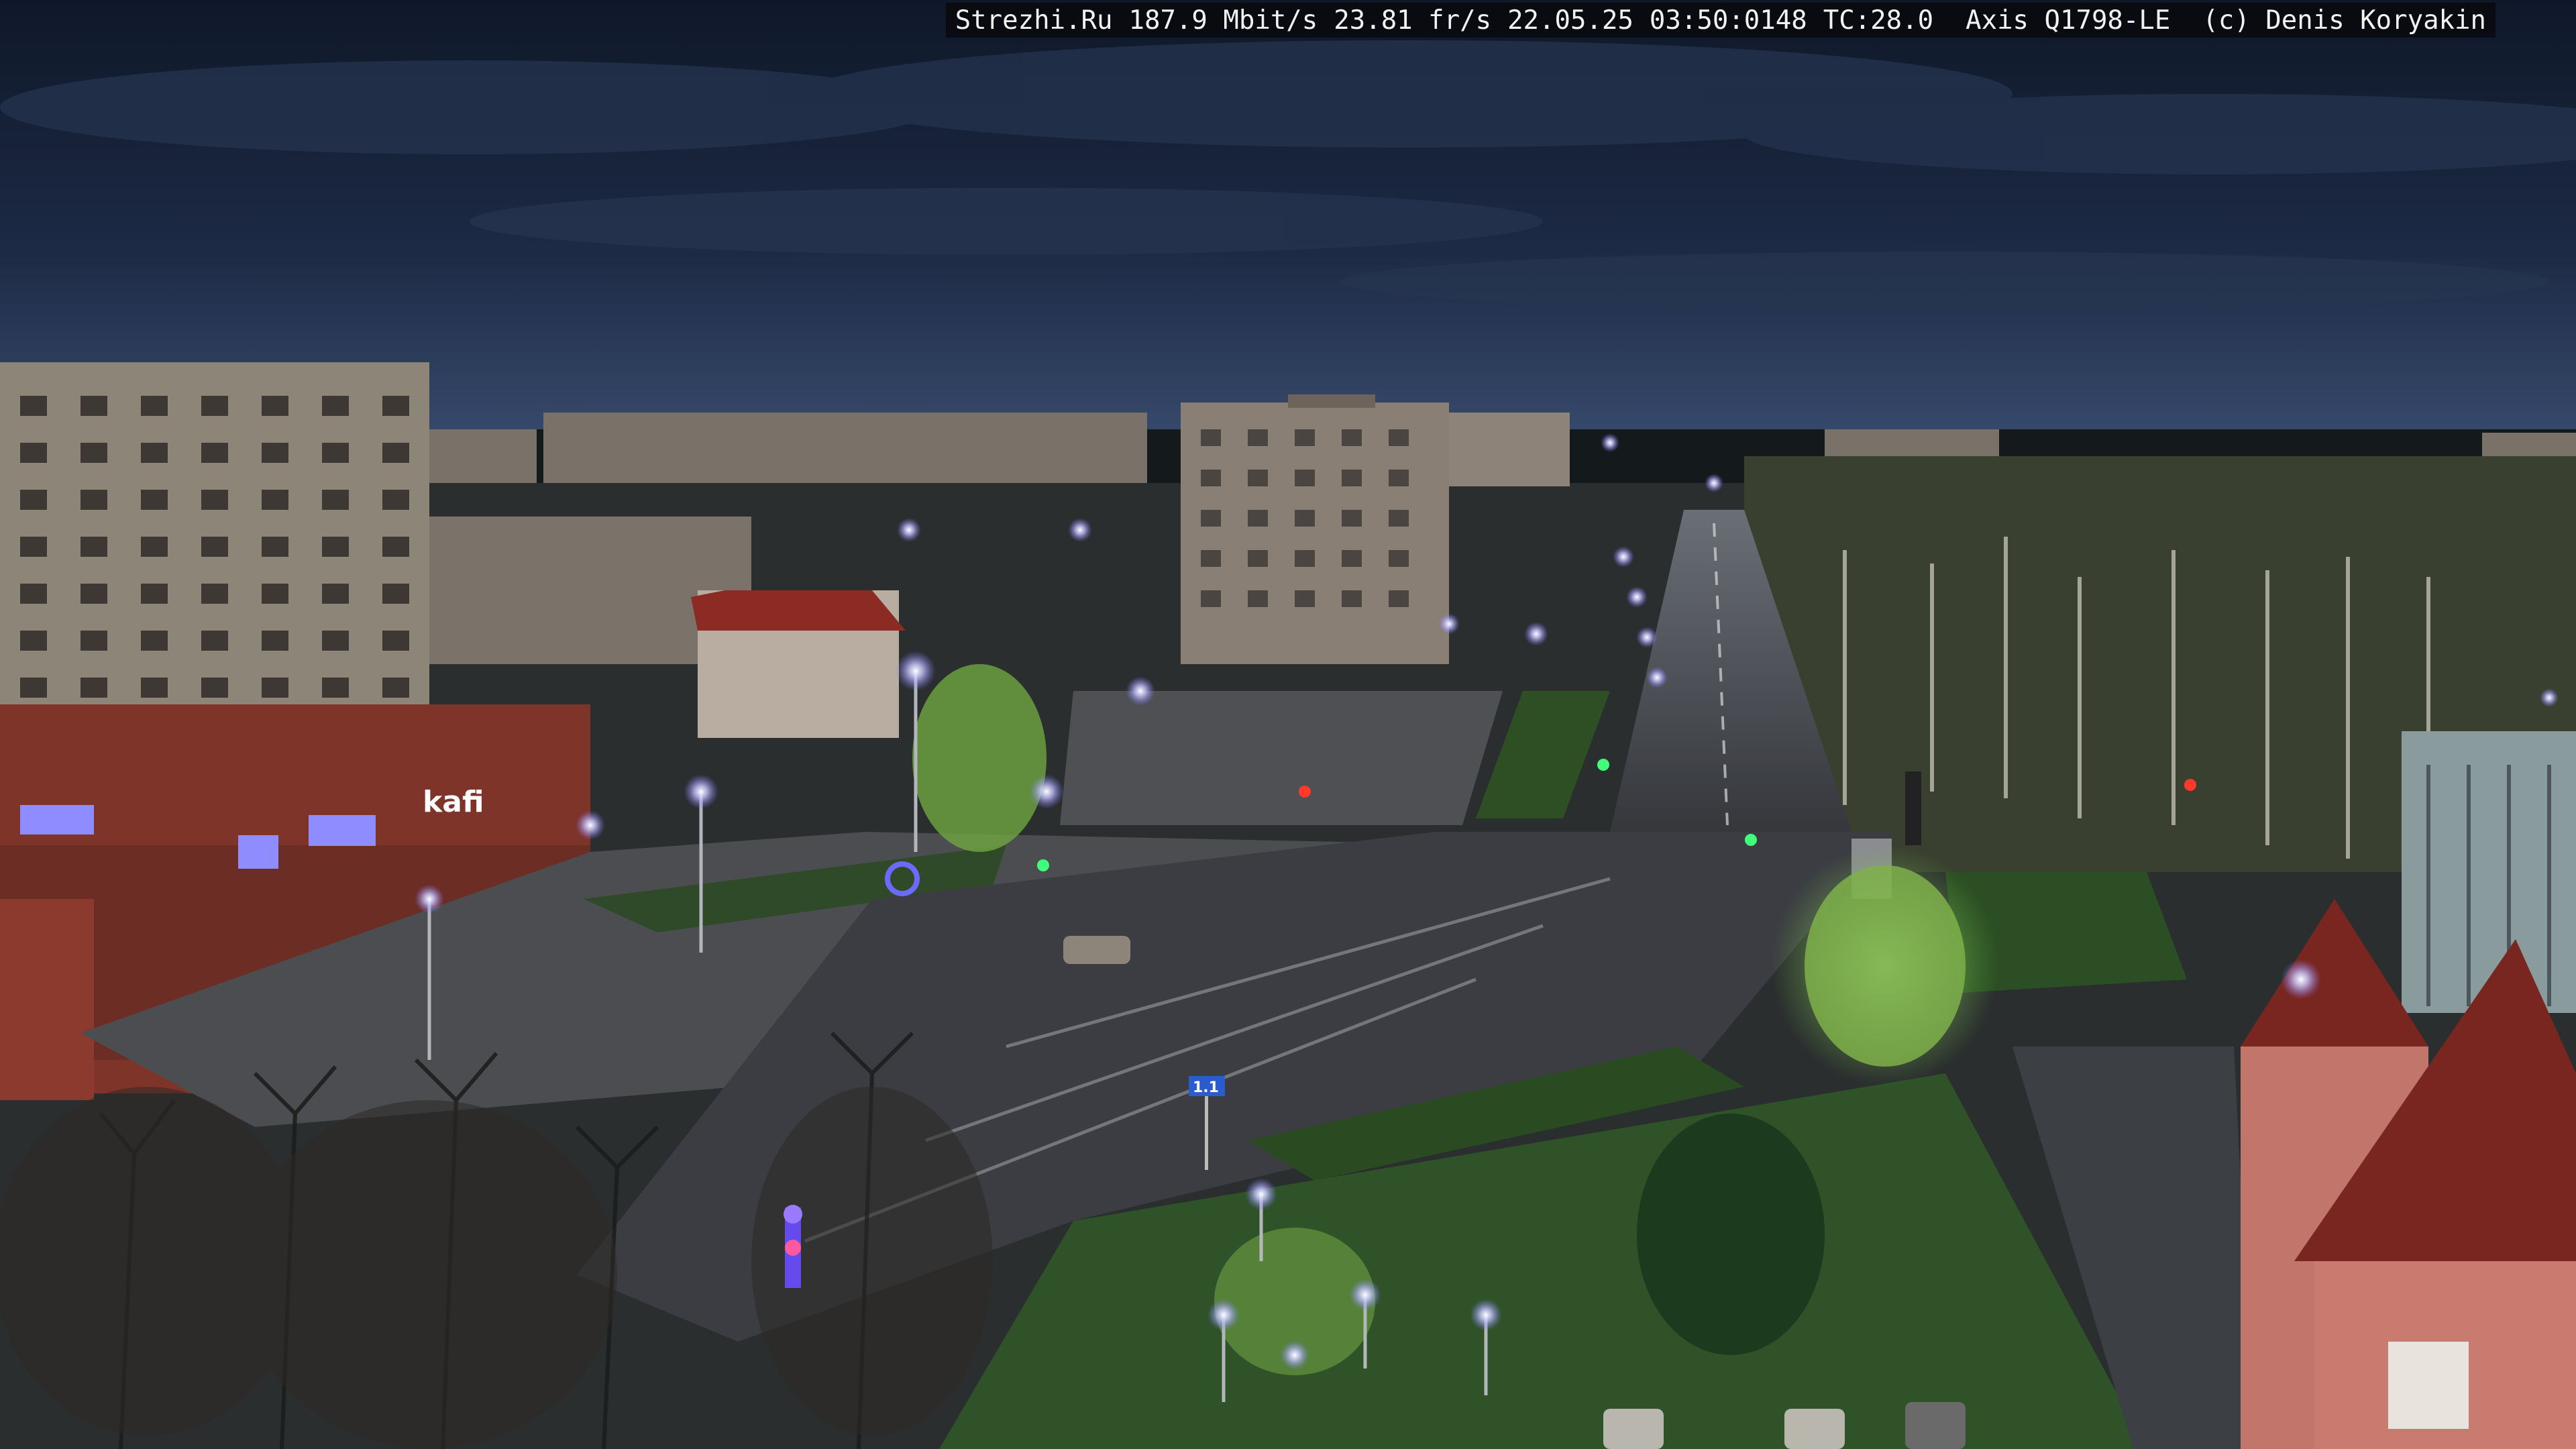 This screenshot has width=2576, height=1449. Describe the element at coordinates (453, 802) in the screenshot. I see `store-sign: kafi` at that location.